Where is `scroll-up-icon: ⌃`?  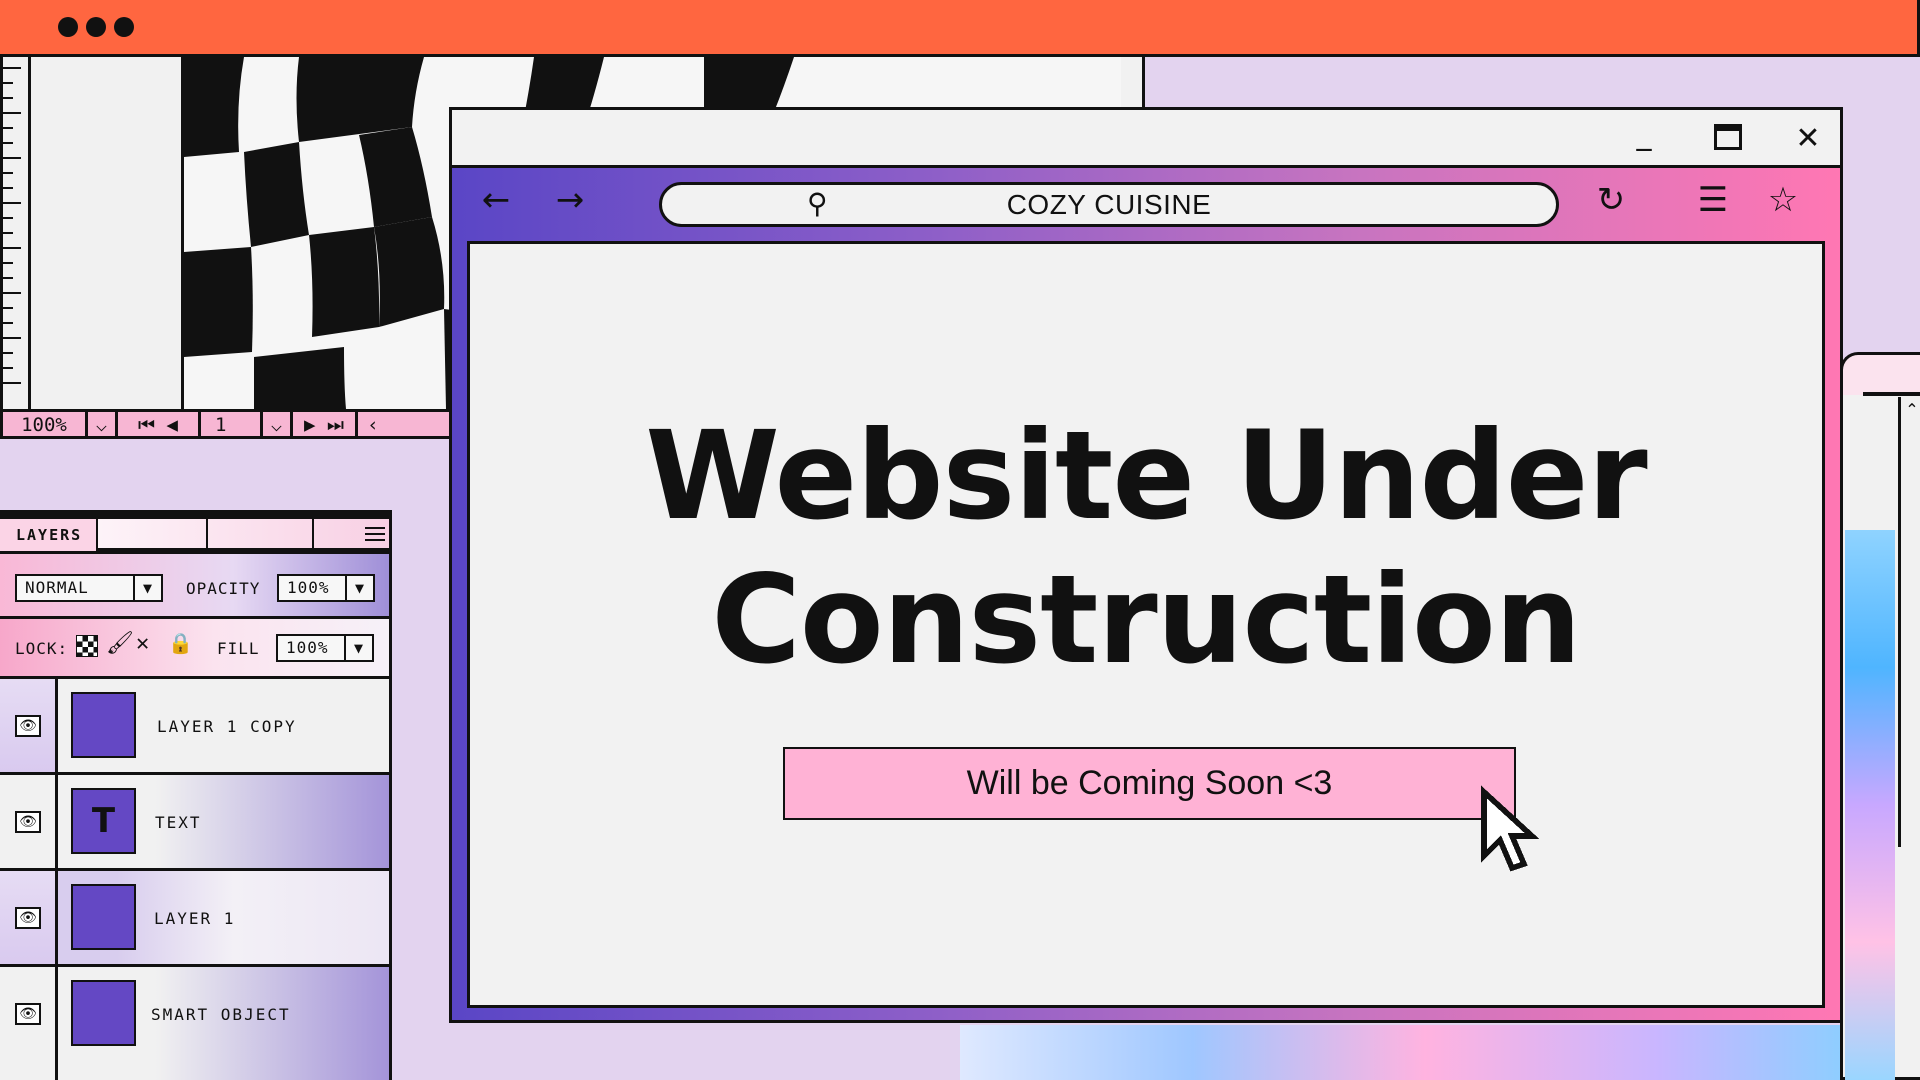 scroll-up-icon: ⌃ is located at coordinates (1910, 410).